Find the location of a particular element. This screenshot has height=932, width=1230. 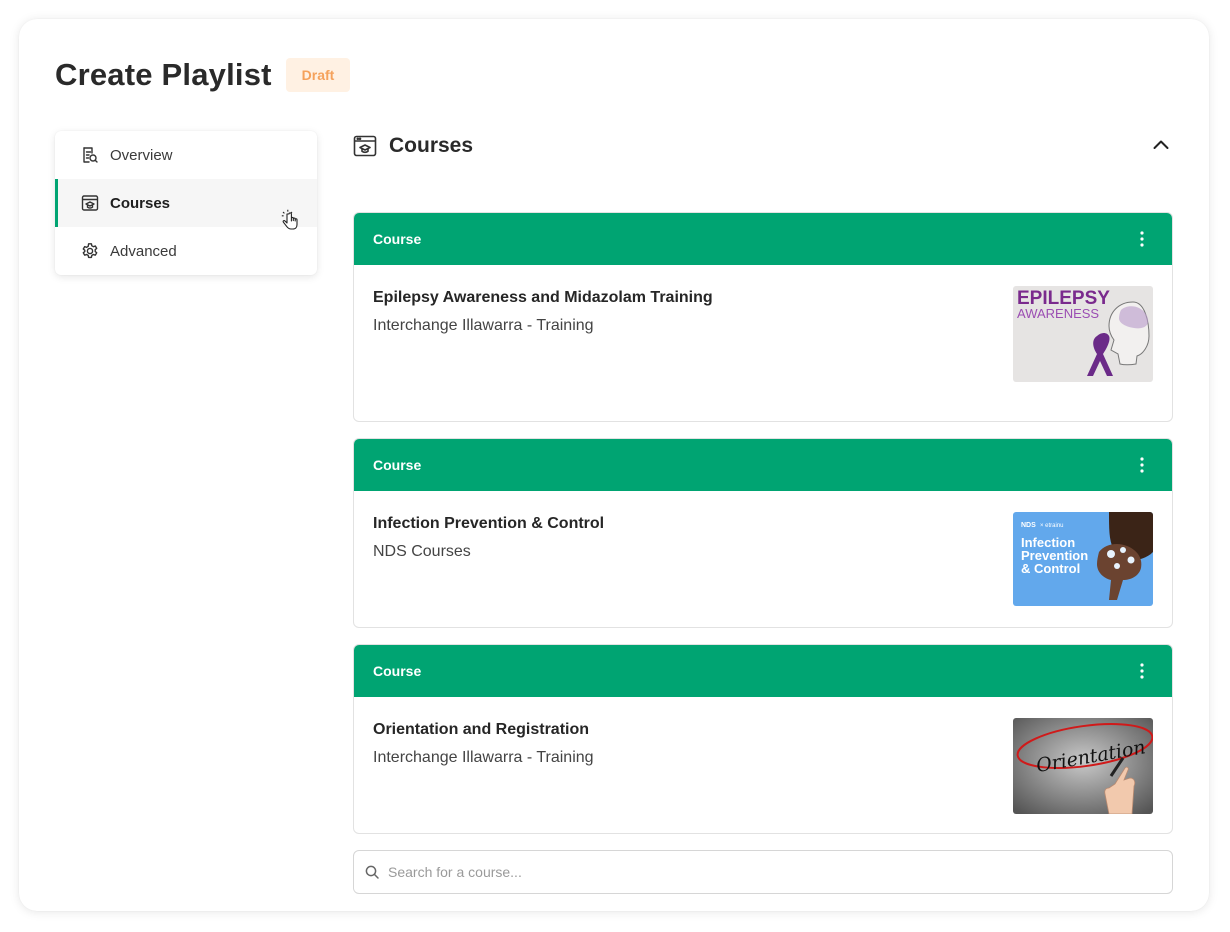

search-input is located at coordinates (780, 872).